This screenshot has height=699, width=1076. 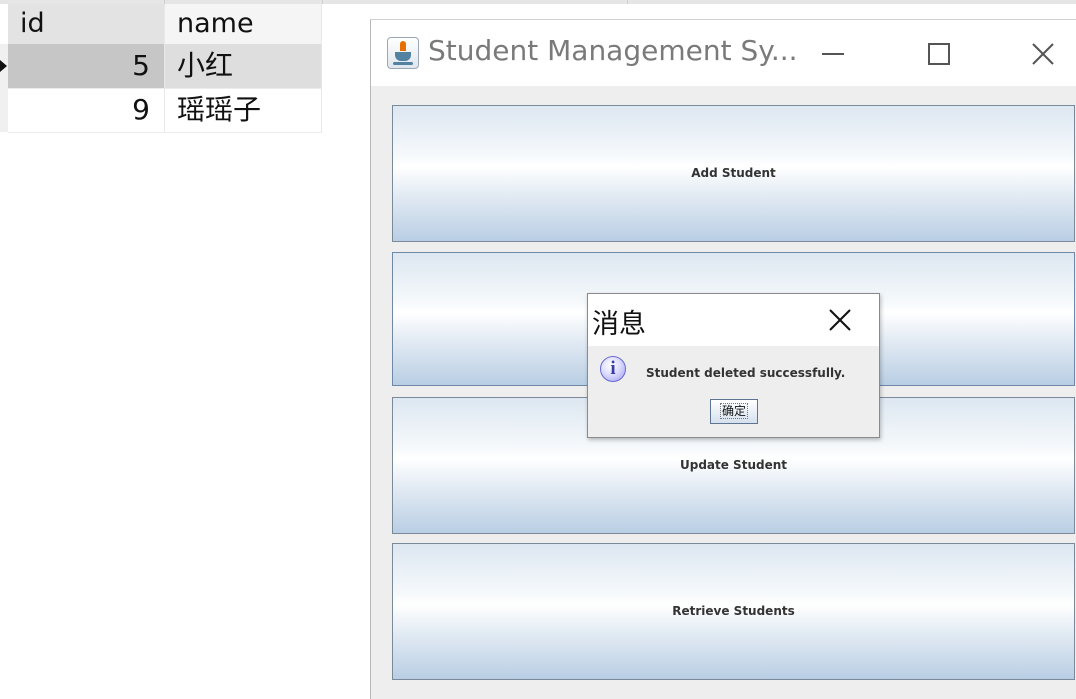 I want to click on maximize-icon, so click(x=939, y=54).